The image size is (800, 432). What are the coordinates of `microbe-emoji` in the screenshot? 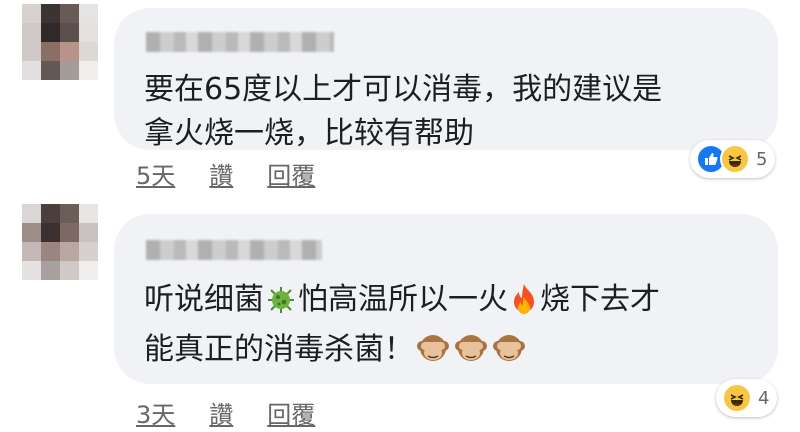 It's located at (281, 306).